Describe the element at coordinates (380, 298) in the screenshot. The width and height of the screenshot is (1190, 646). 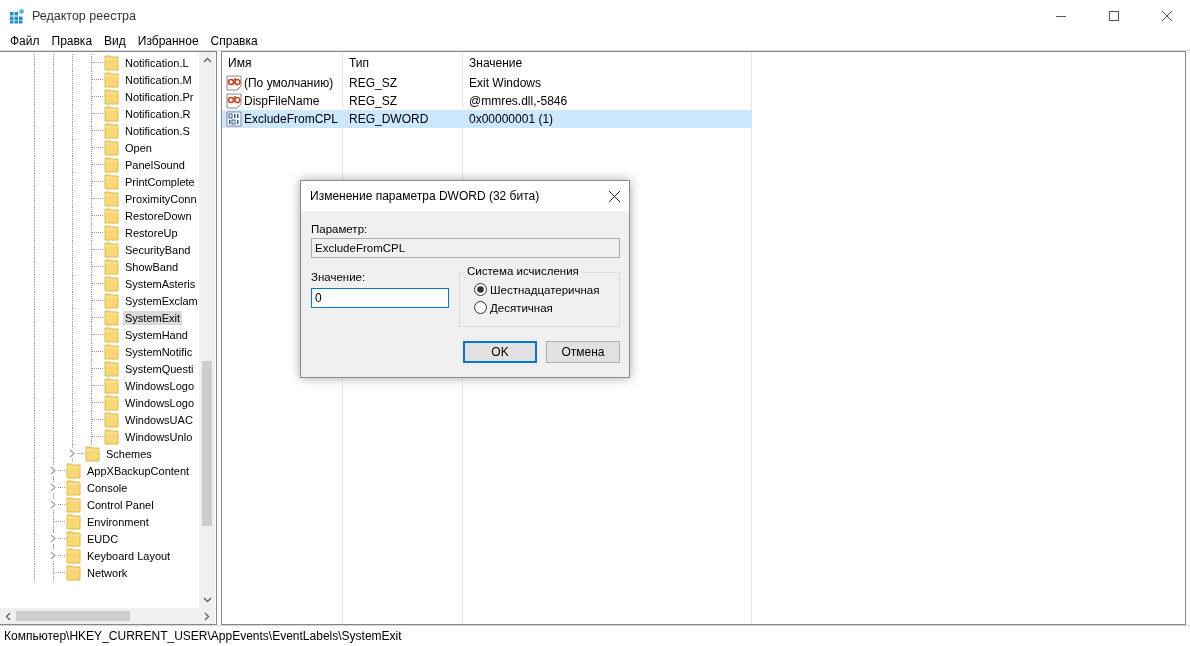
I see `value-input-field: 0` at that location.